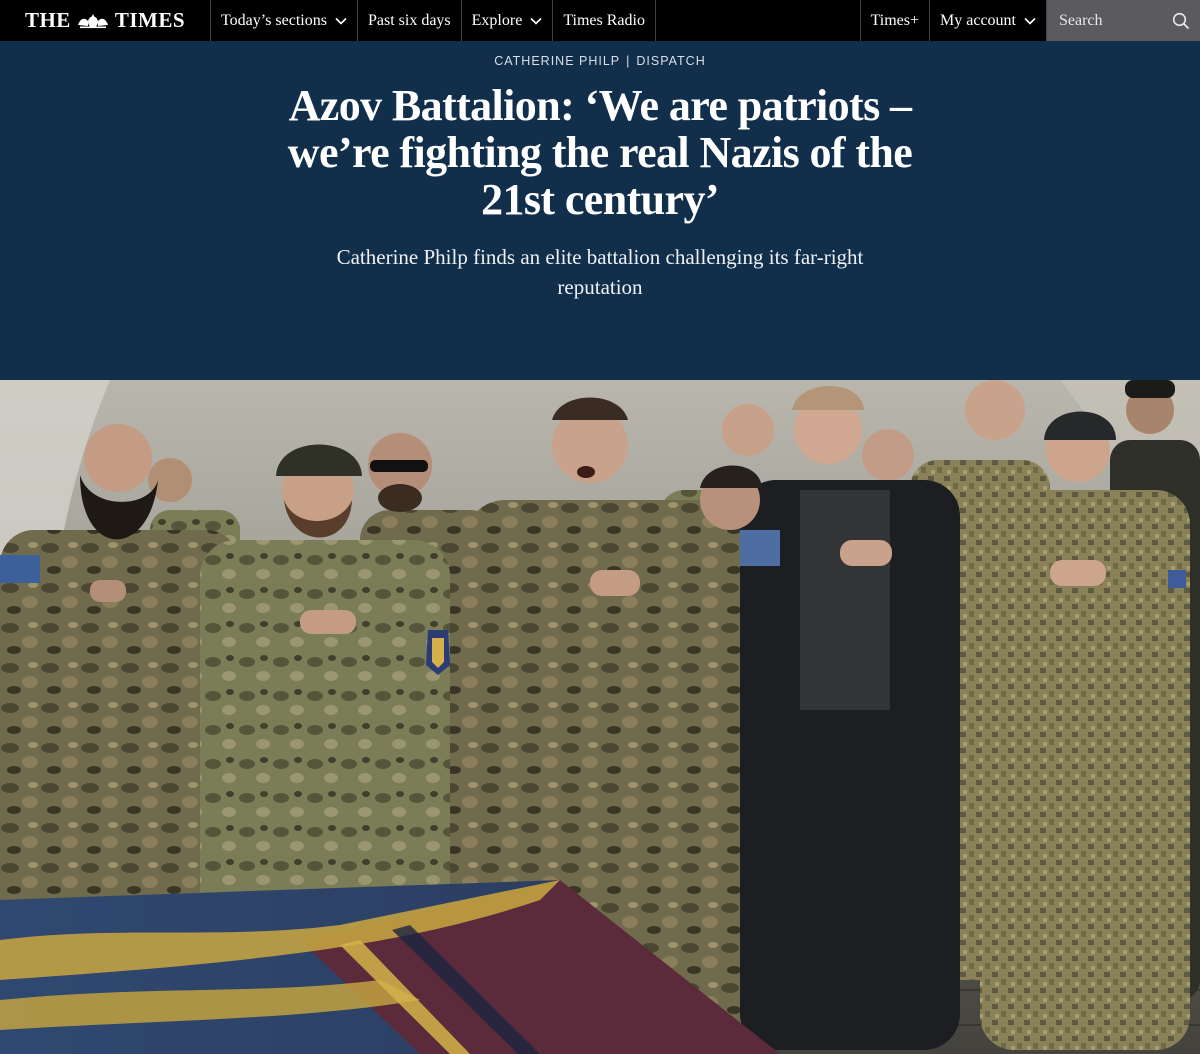 Image resolution: width=1200 pixels, height=1054 pixels. I want to click on author-link: CATHERINE PHILP, so click(557, 61).